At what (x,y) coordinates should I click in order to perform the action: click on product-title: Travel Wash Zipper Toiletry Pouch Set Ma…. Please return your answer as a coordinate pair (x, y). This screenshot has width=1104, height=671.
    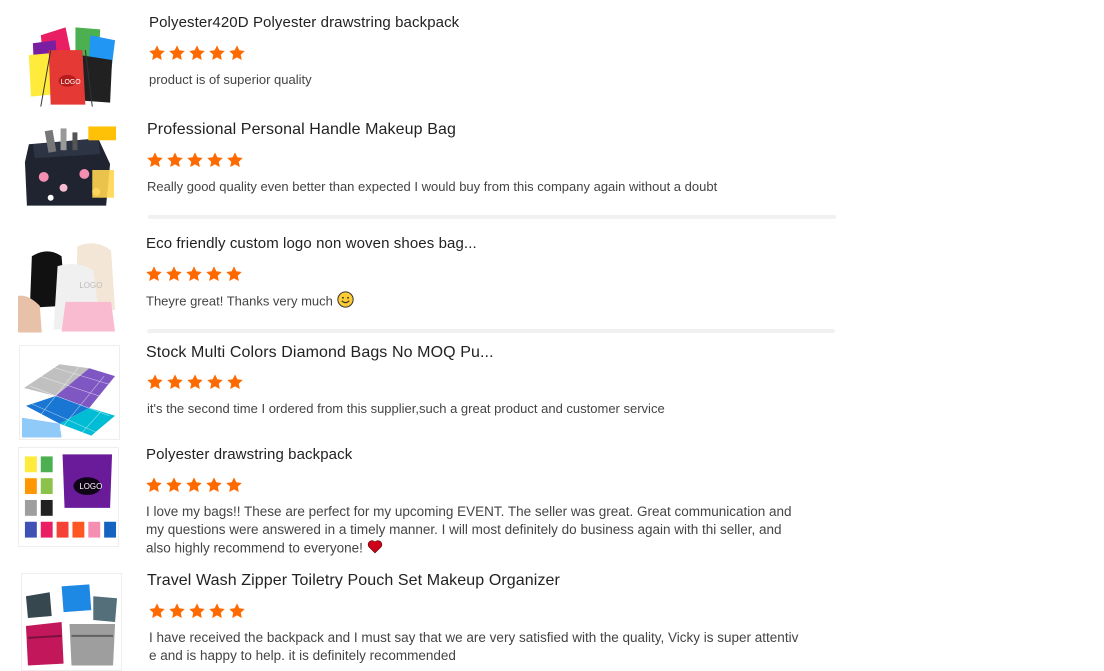
    Looking at the image, I should click on (353, 581).